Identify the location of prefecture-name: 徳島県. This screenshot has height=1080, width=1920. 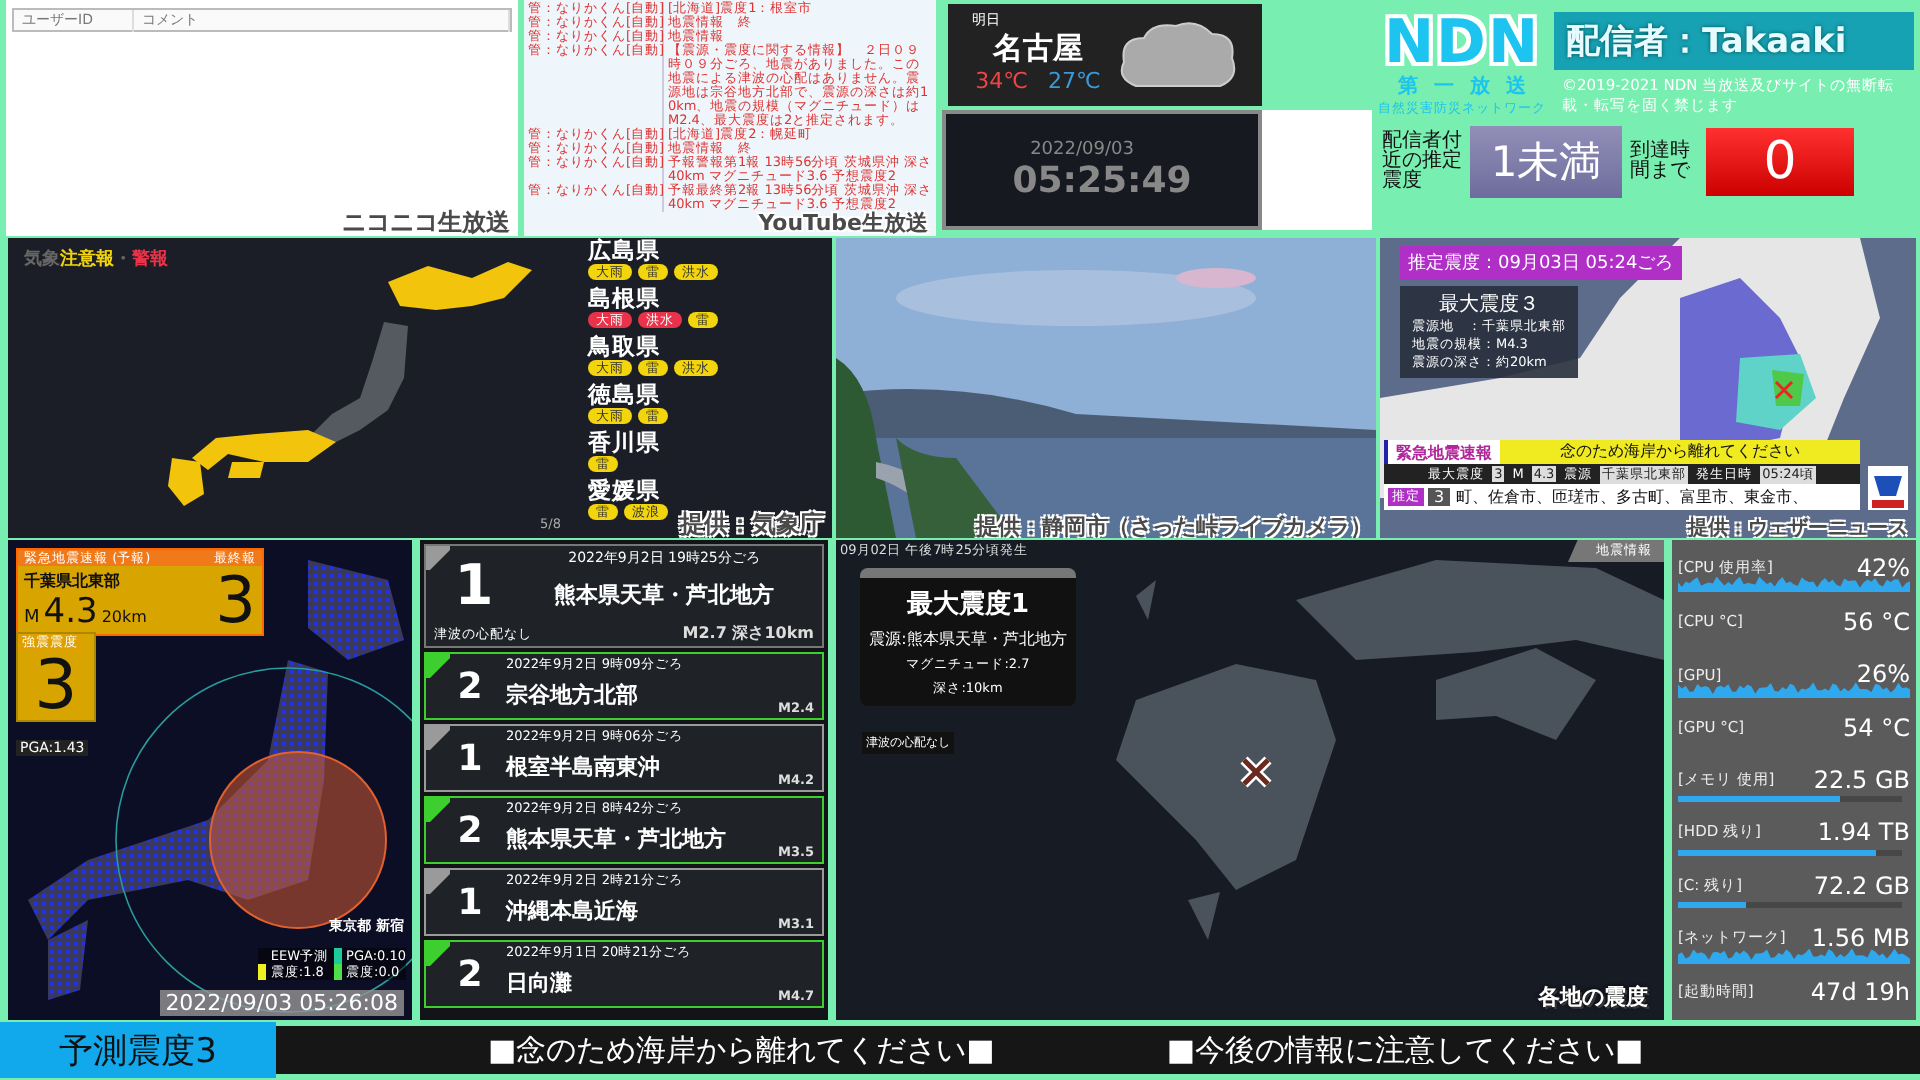
(625, 395).